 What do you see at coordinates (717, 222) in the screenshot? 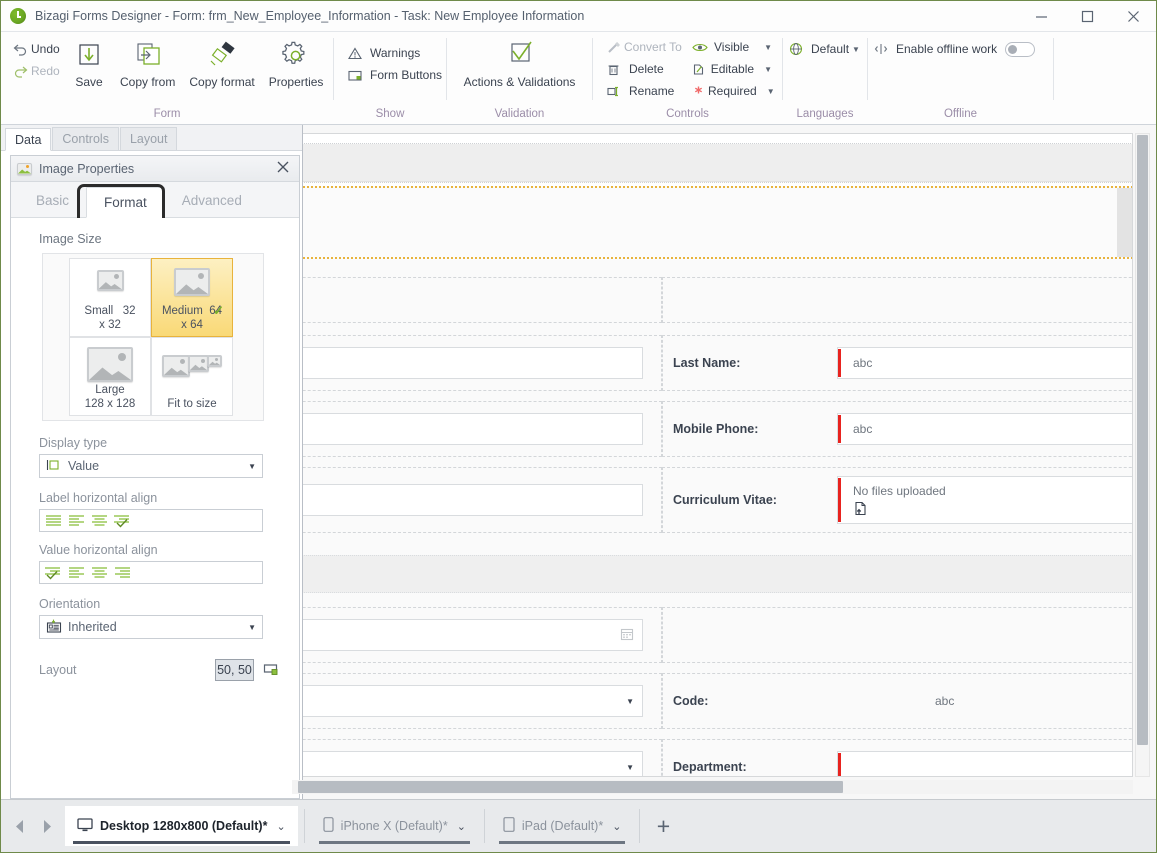
I see `image-control-selected` at bounding box center [717, 222].